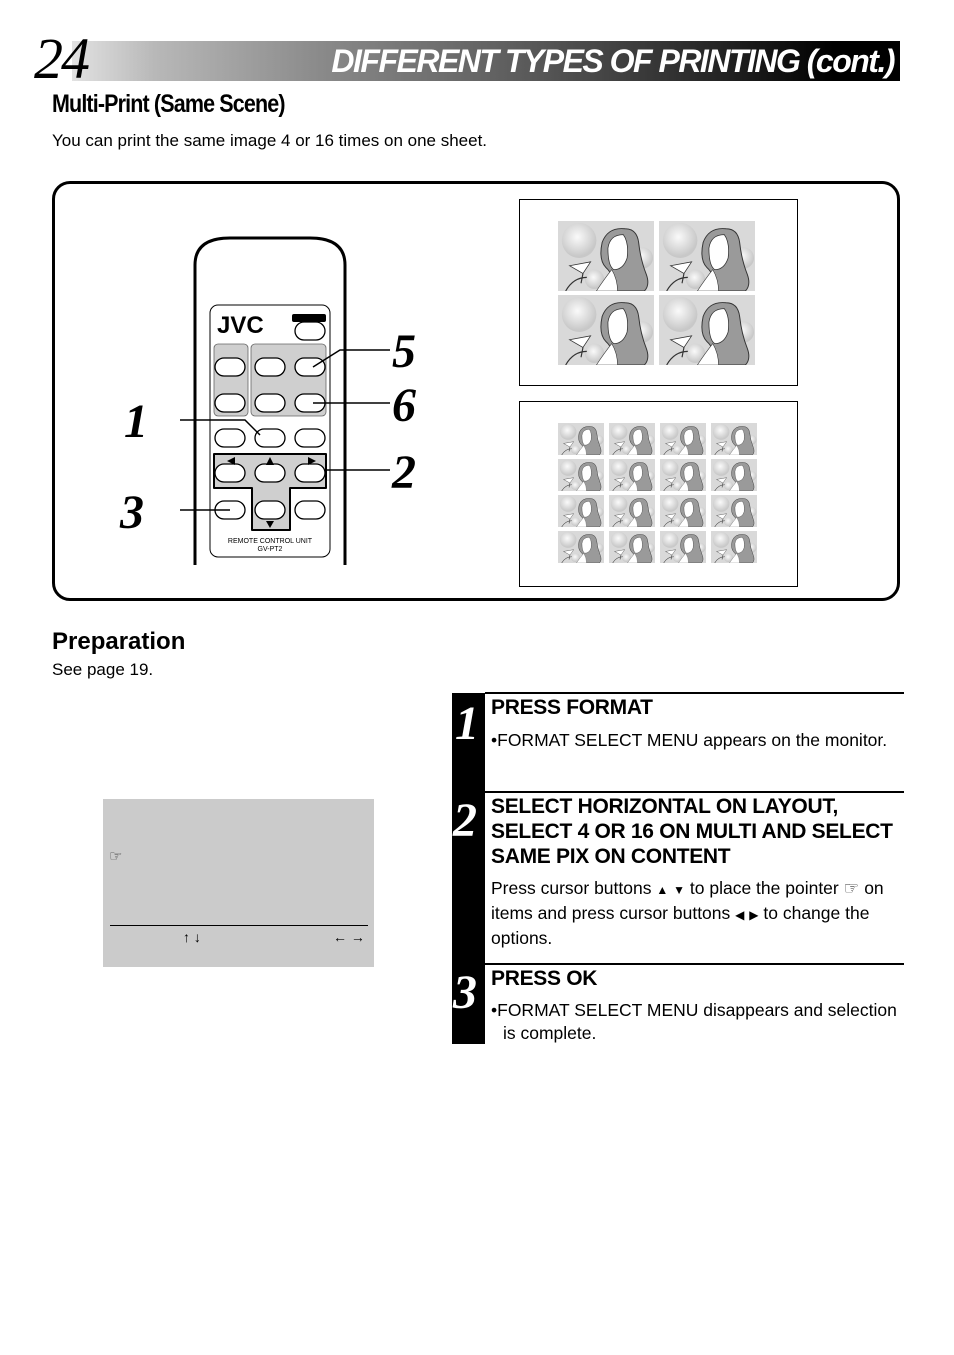  What do you see at coordinates (613, 61) in the screenshot?
I see `page-title: DIFFERENT TYPES OF PRINTING (cont.)` at bounding box center [613, 61].